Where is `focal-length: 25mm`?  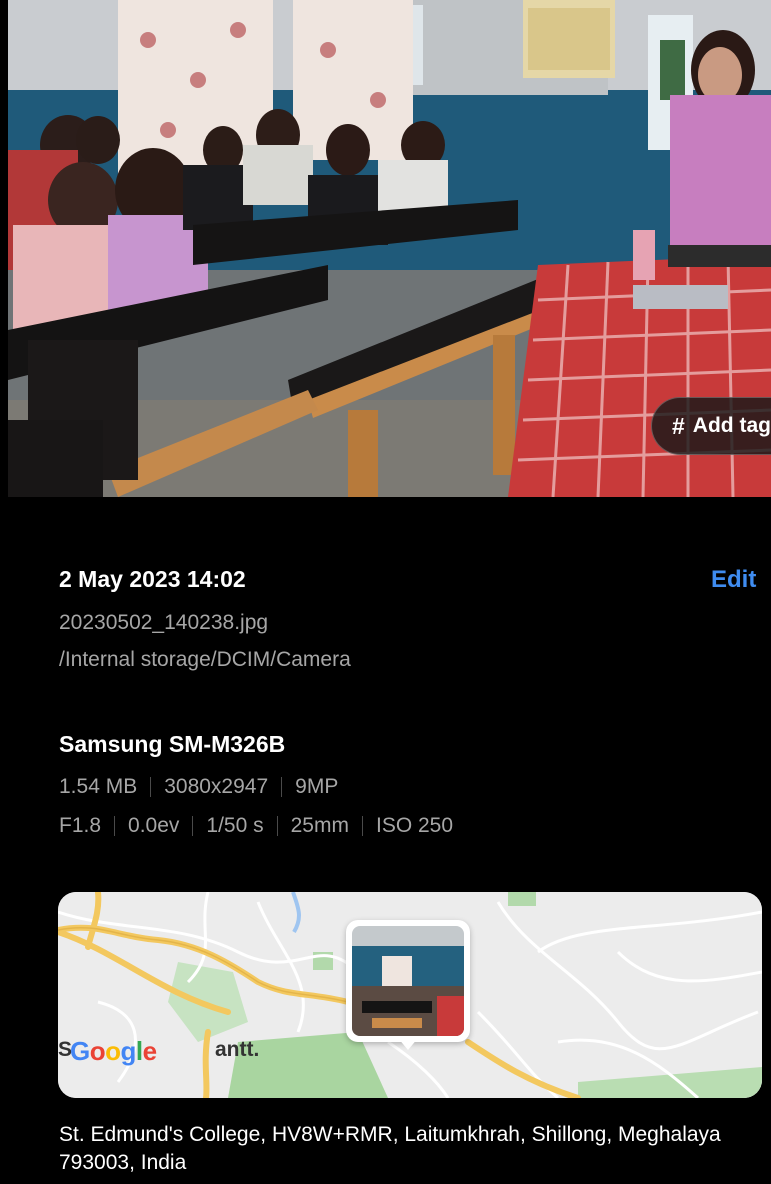
focal-length: 25mm is located at coordinates (319, 825).